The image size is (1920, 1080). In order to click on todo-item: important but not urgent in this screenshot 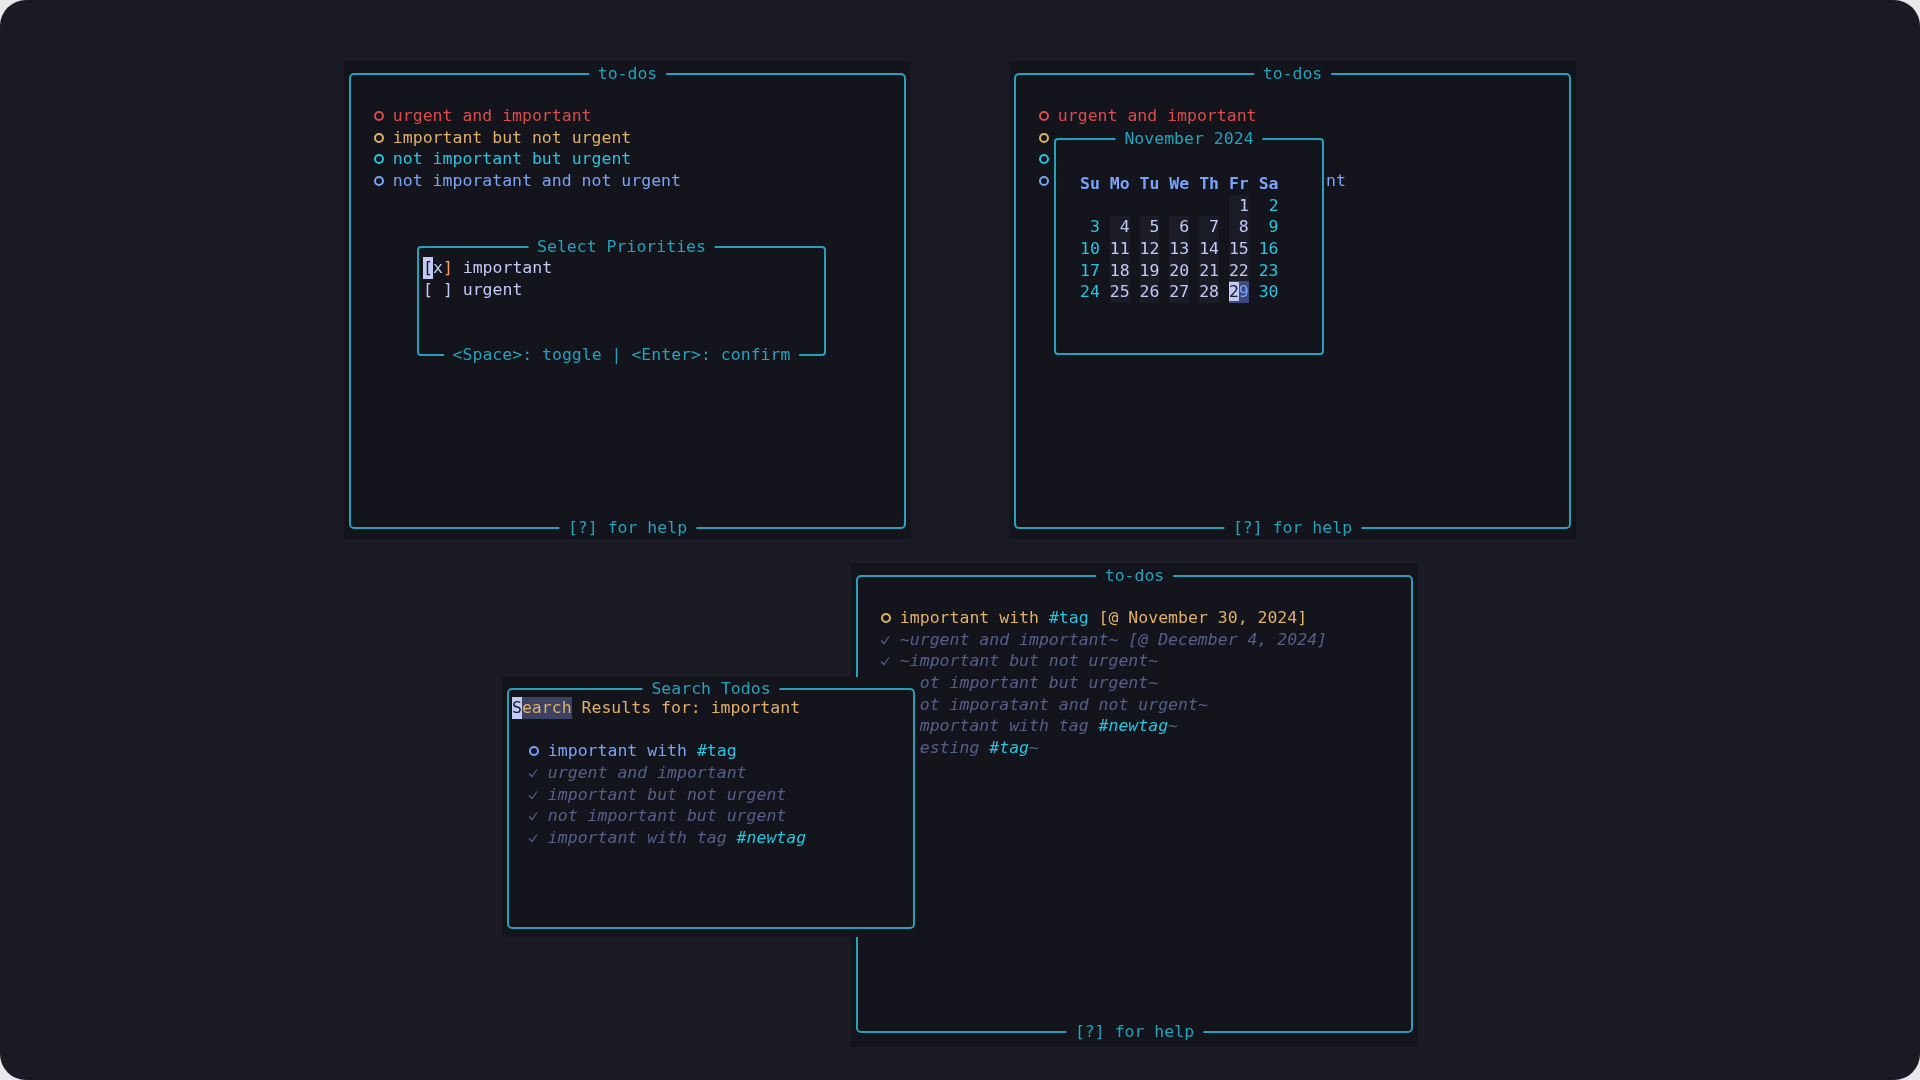, I will do `click(512, 137)`.